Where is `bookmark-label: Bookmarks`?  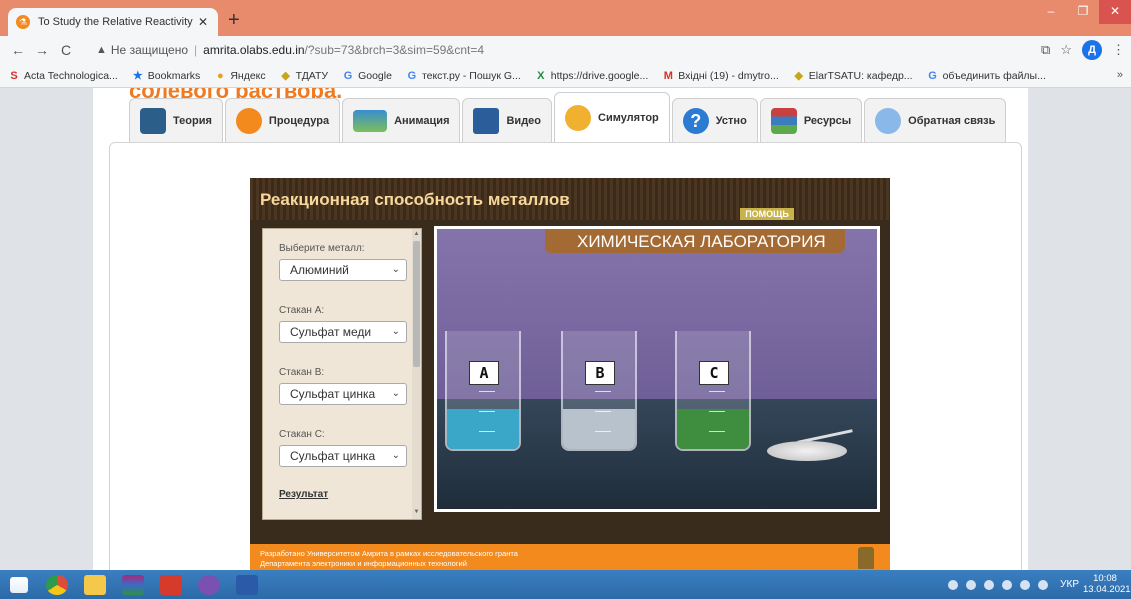
bookmark-label: Bookmarks is located at coordinates (174, 75).